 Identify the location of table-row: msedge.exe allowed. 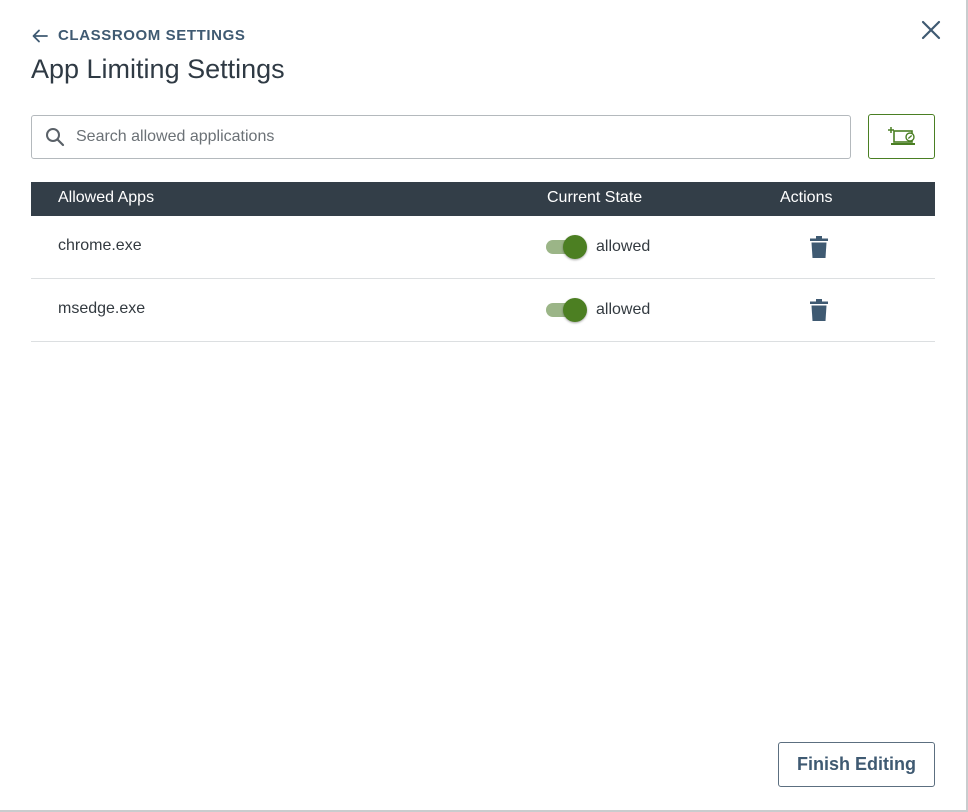
(483, 310).